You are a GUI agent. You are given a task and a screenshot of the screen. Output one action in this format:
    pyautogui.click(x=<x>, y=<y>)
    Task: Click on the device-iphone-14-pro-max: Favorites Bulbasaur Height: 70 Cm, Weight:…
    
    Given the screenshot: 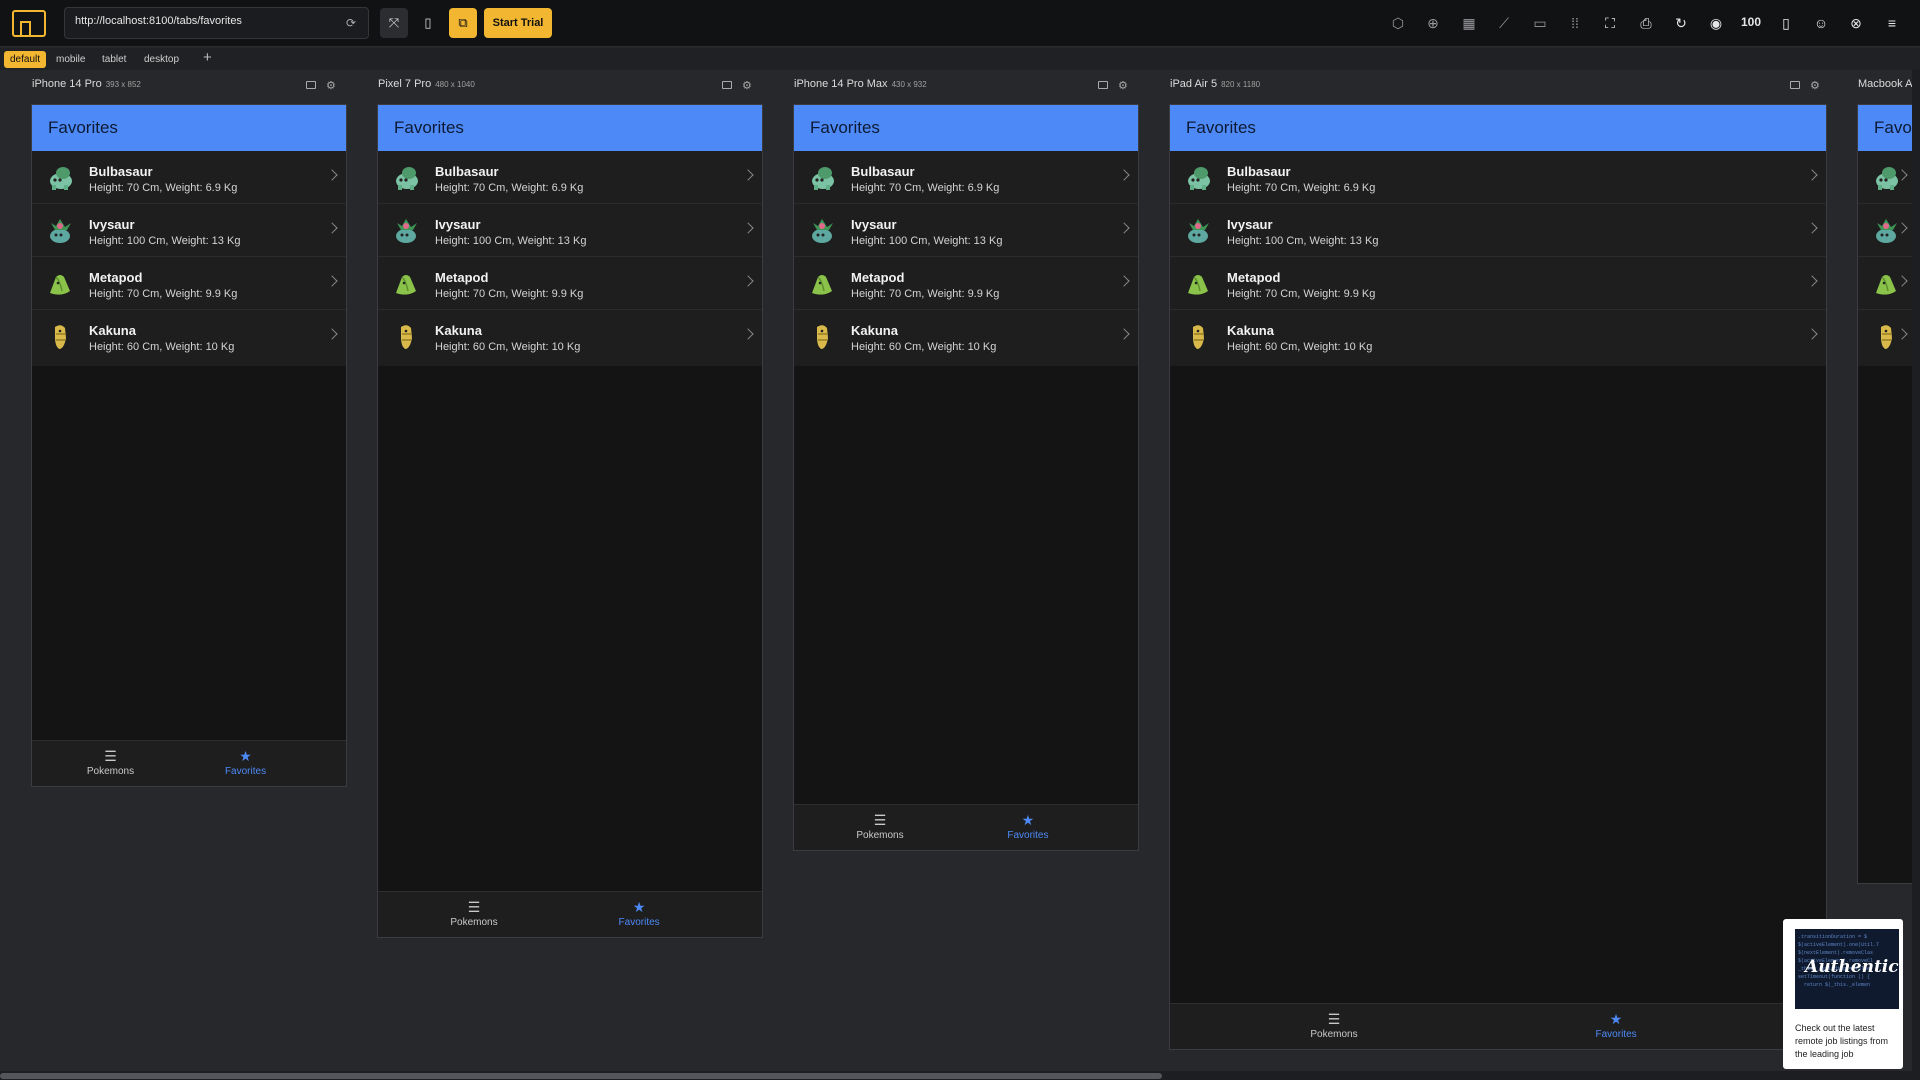 What is the action you would take?
    pyautogui.click(x=966, y=477)
    